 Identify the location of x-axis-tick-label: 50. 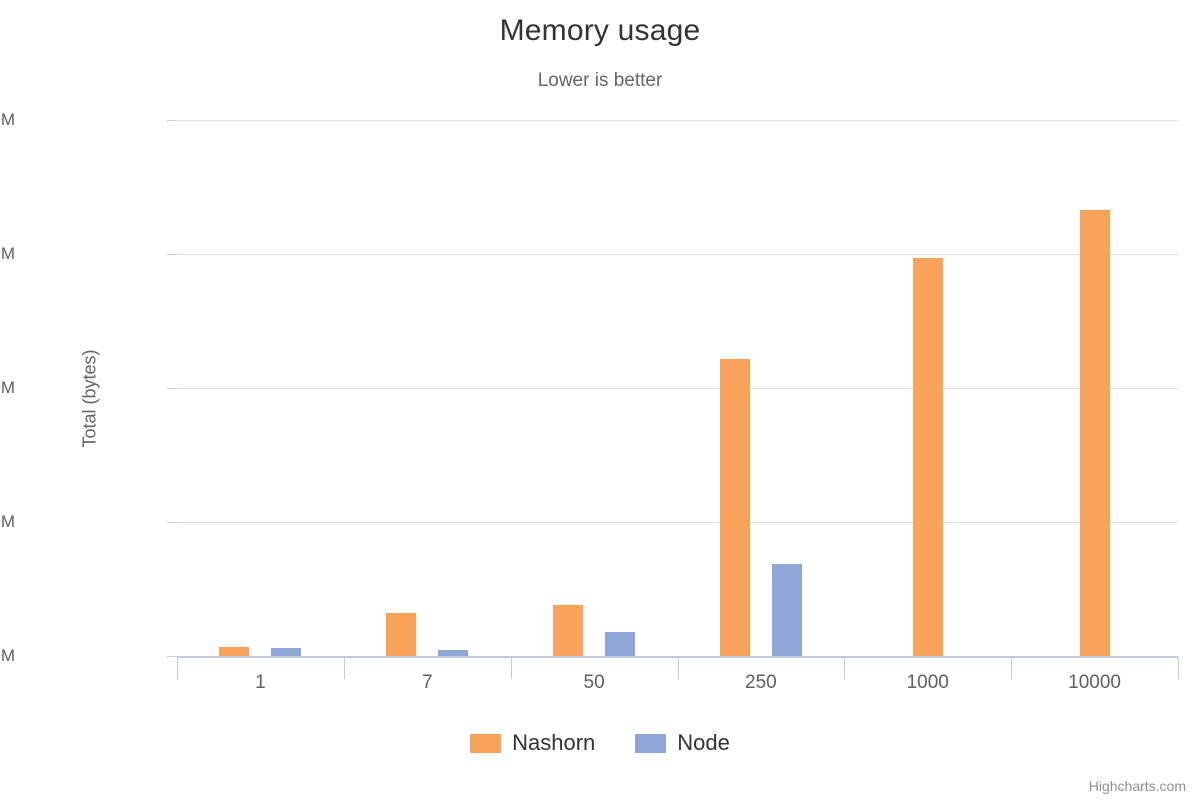
(594, 682).